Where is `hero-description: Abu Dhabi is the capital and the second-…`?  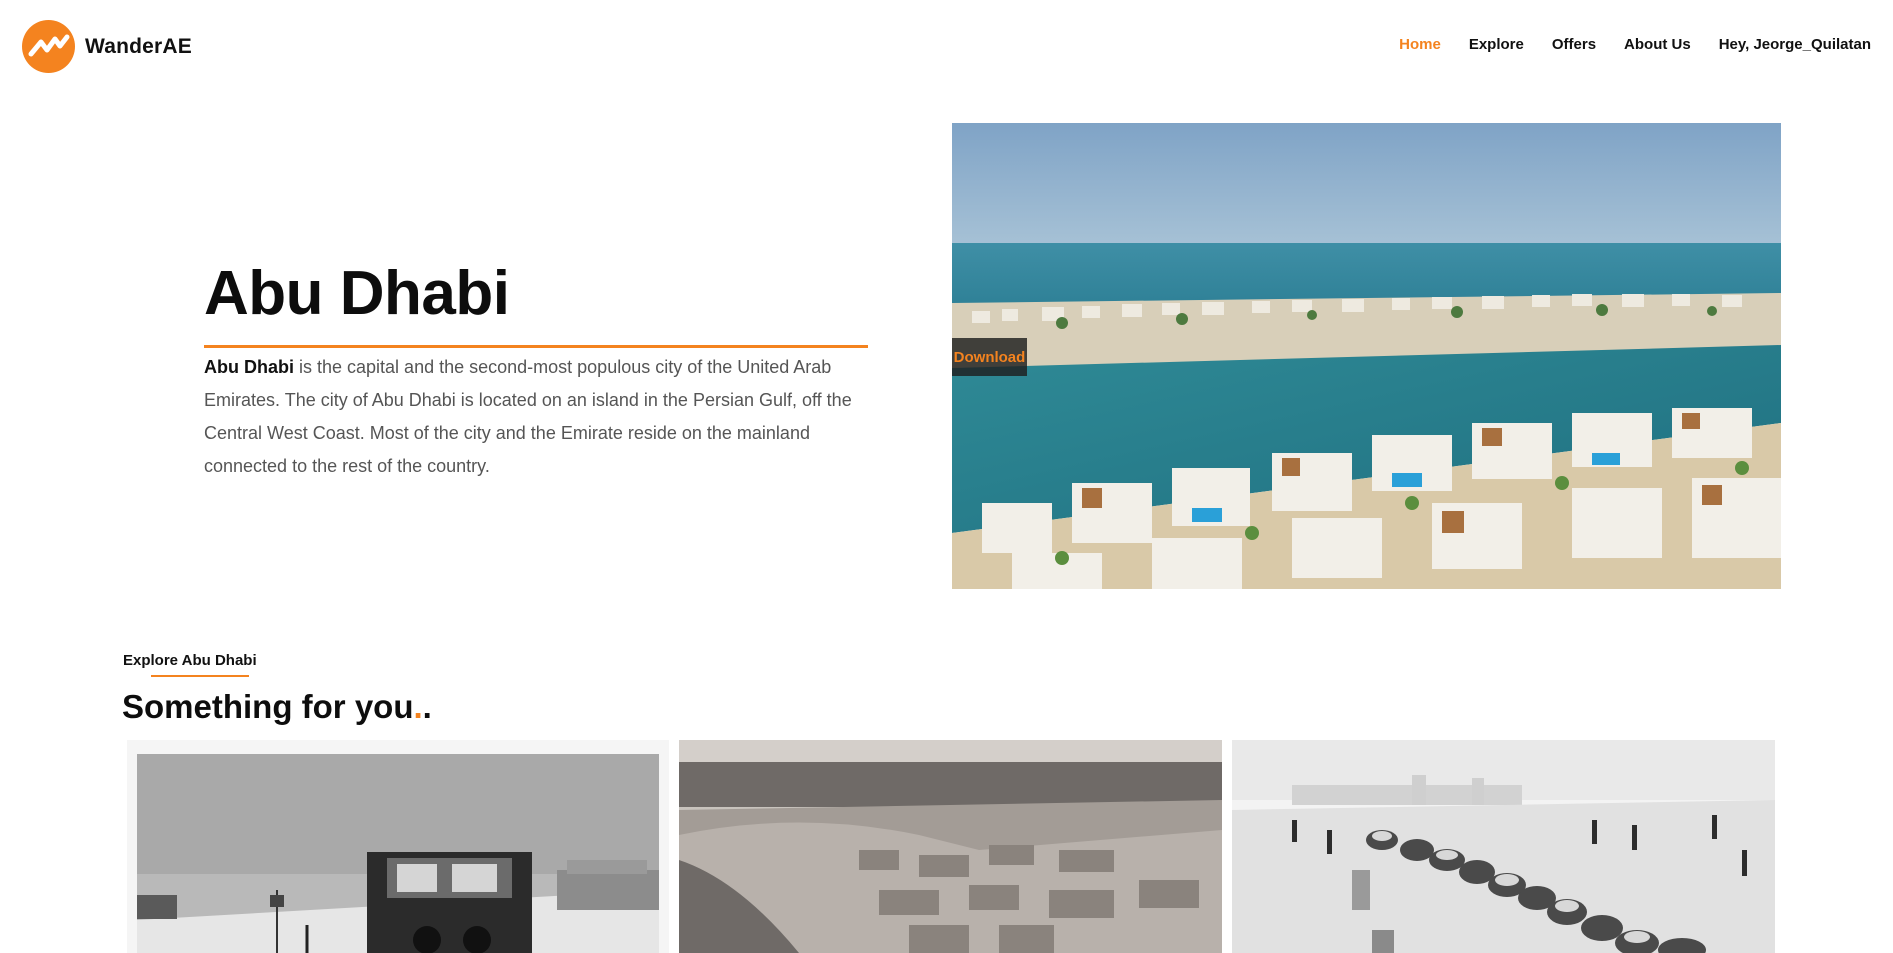 hero-description: Abu Dhabi is the capital and the second-… is located at coordinates (539, 417).